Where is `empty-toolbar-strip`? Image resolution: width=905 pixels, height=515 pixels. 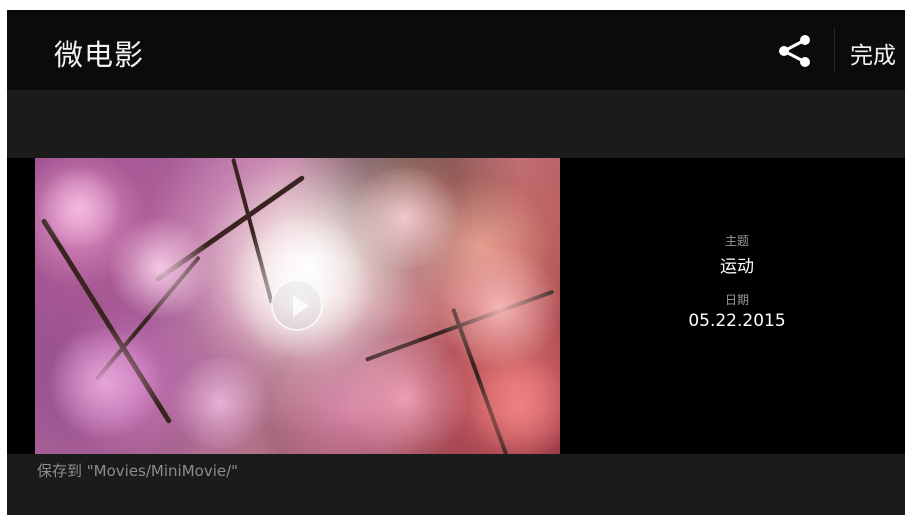
empty-toolbar-strip is located at coordinates (456, 124).